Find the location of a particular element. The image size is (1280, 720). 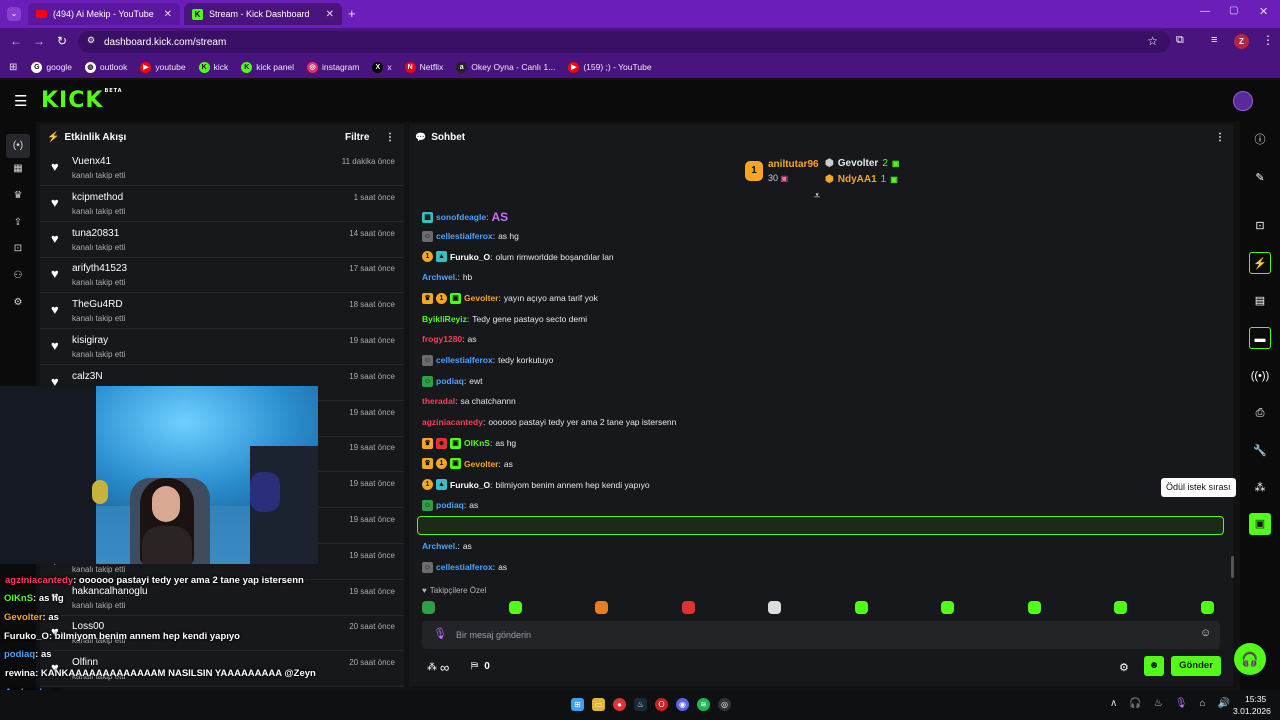

chat-message: Archwel.: hb is located at coordinates (447, 277).